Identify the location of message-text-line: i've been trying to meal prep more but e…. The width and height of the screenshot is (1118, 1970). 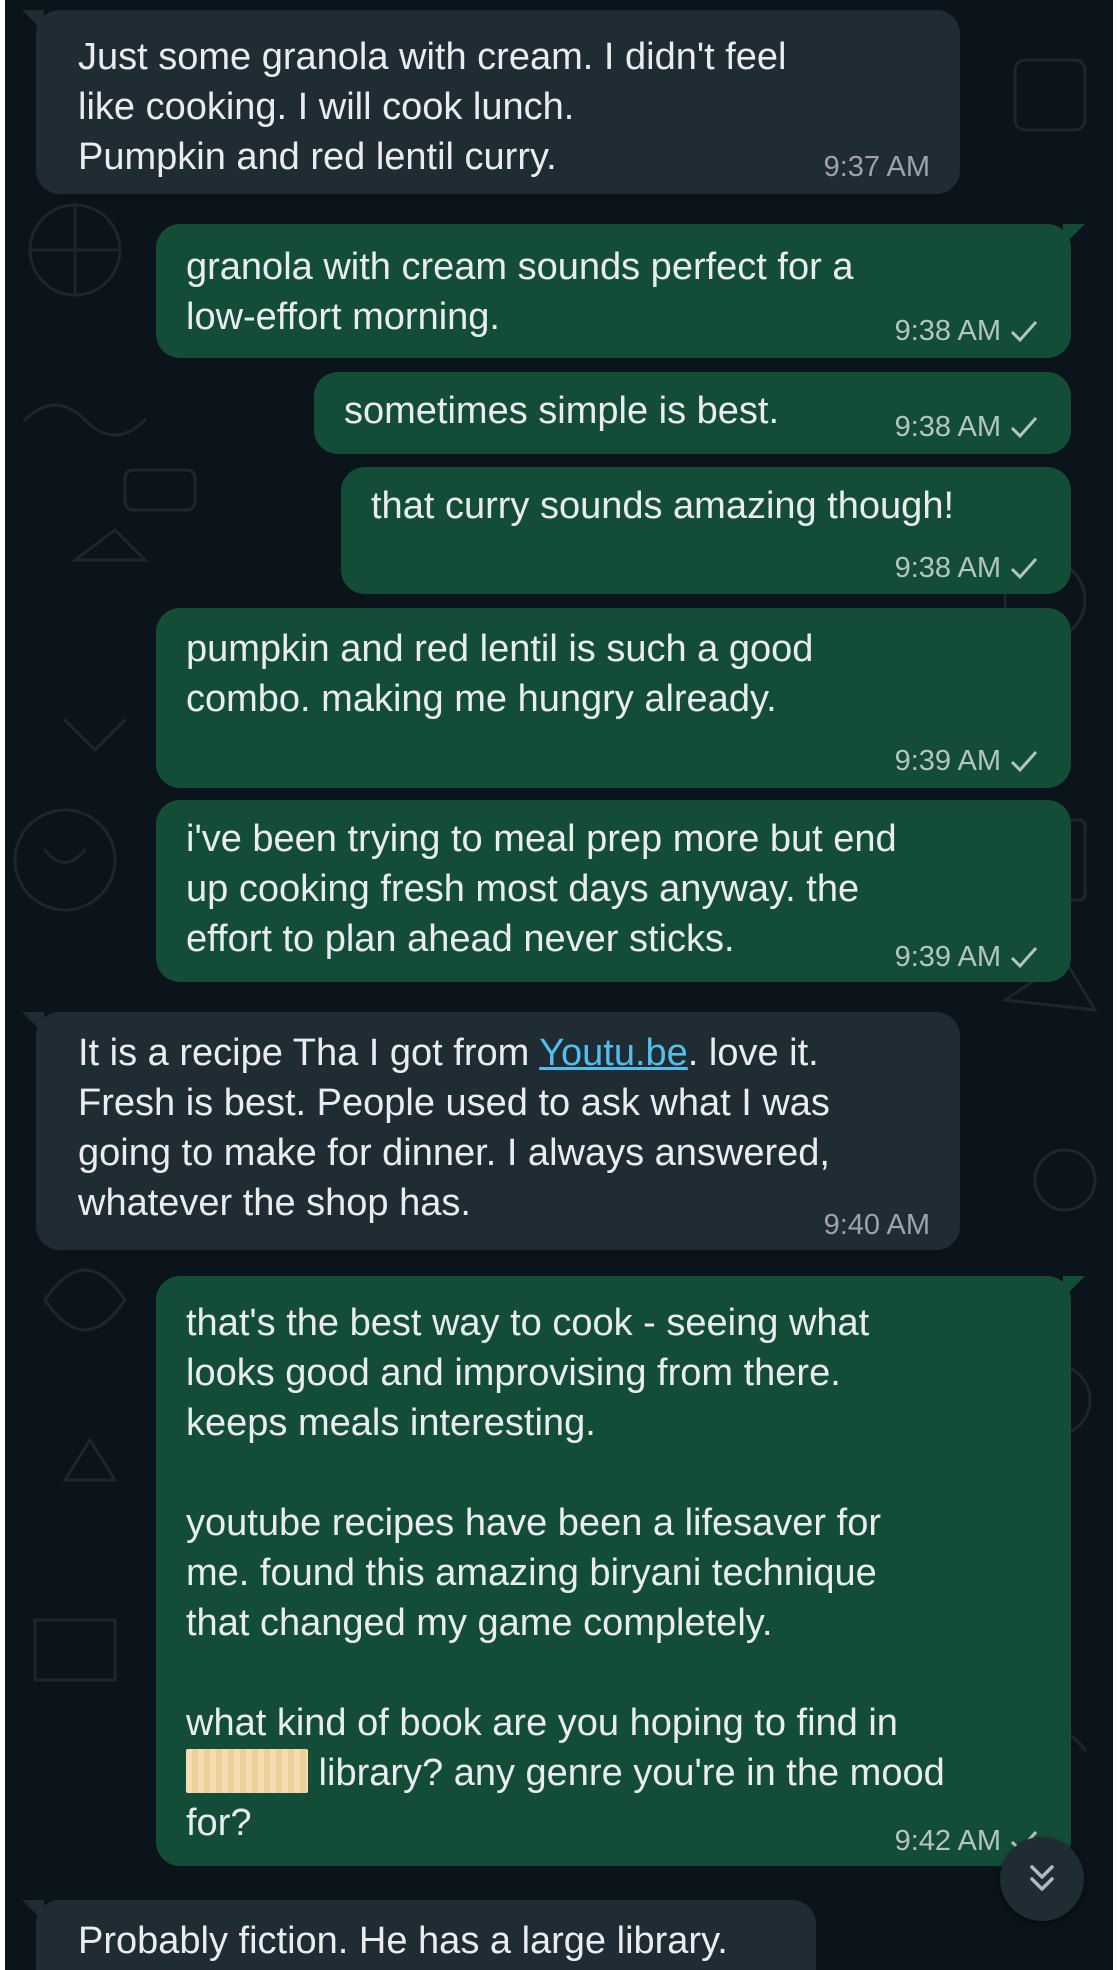
(541, 839).